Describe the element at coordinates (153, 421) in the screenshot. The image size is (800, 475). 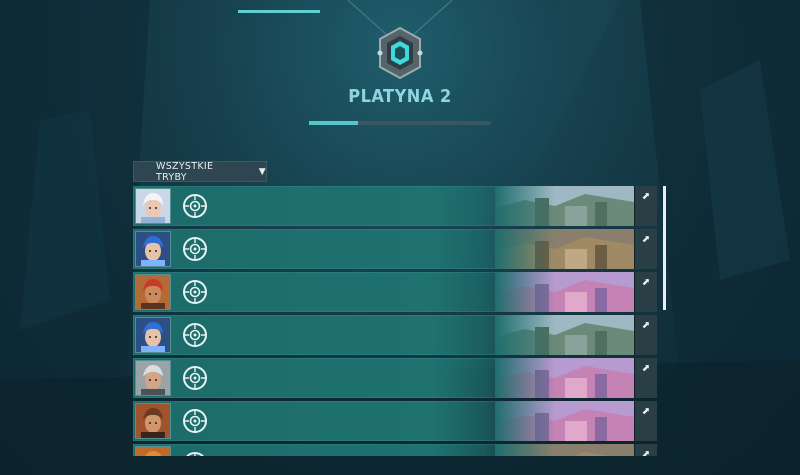
I see `bearded-champion-avatar` at that location.